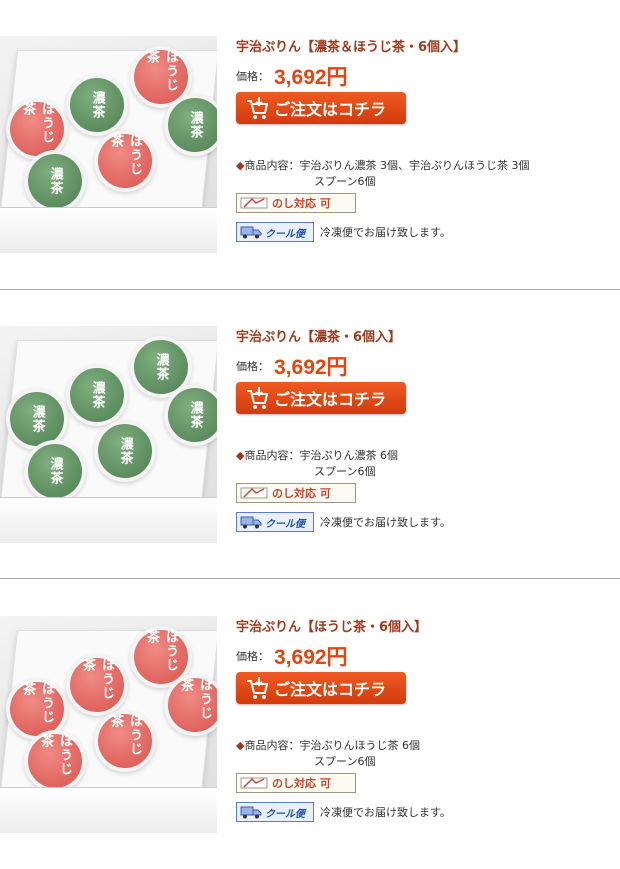 The height and width of the screenshot is (869, 620). I want to click on product-photo: ほうじ茶 濃茶 ほうじ茶 ほうじ茶 濃茶 濃茶, so click(108, 144).